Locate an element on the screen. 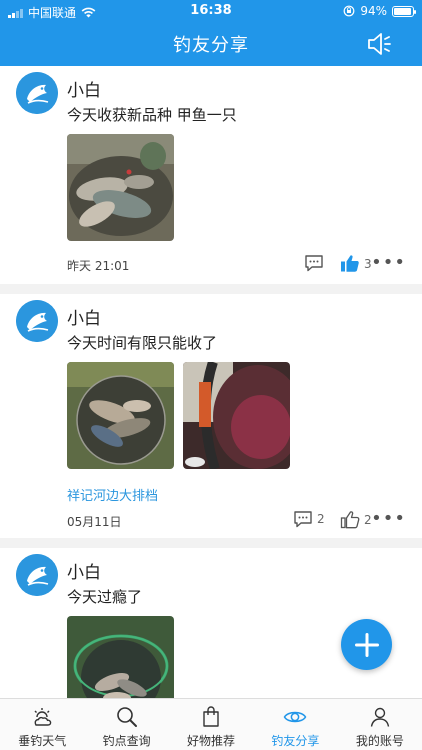 Image resolution: width=422 pixels, height=750 pixels. like-button: 3 is located at coordinates (356, 263).